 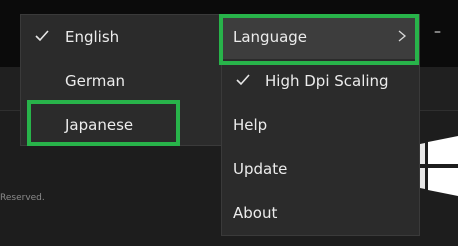 What do you see at coordinates (439, 166) in the screenshot?
I see `windows-logo-icon` at bounding box center [439, 166].